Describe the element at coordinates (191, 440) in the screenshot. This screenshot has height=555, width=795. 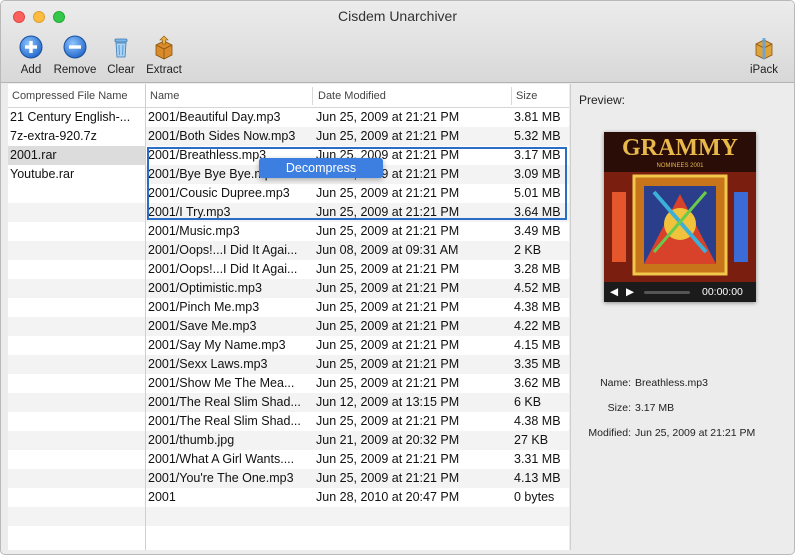
I see `file-name-cell: 2001/thumb.jpg` at that location.